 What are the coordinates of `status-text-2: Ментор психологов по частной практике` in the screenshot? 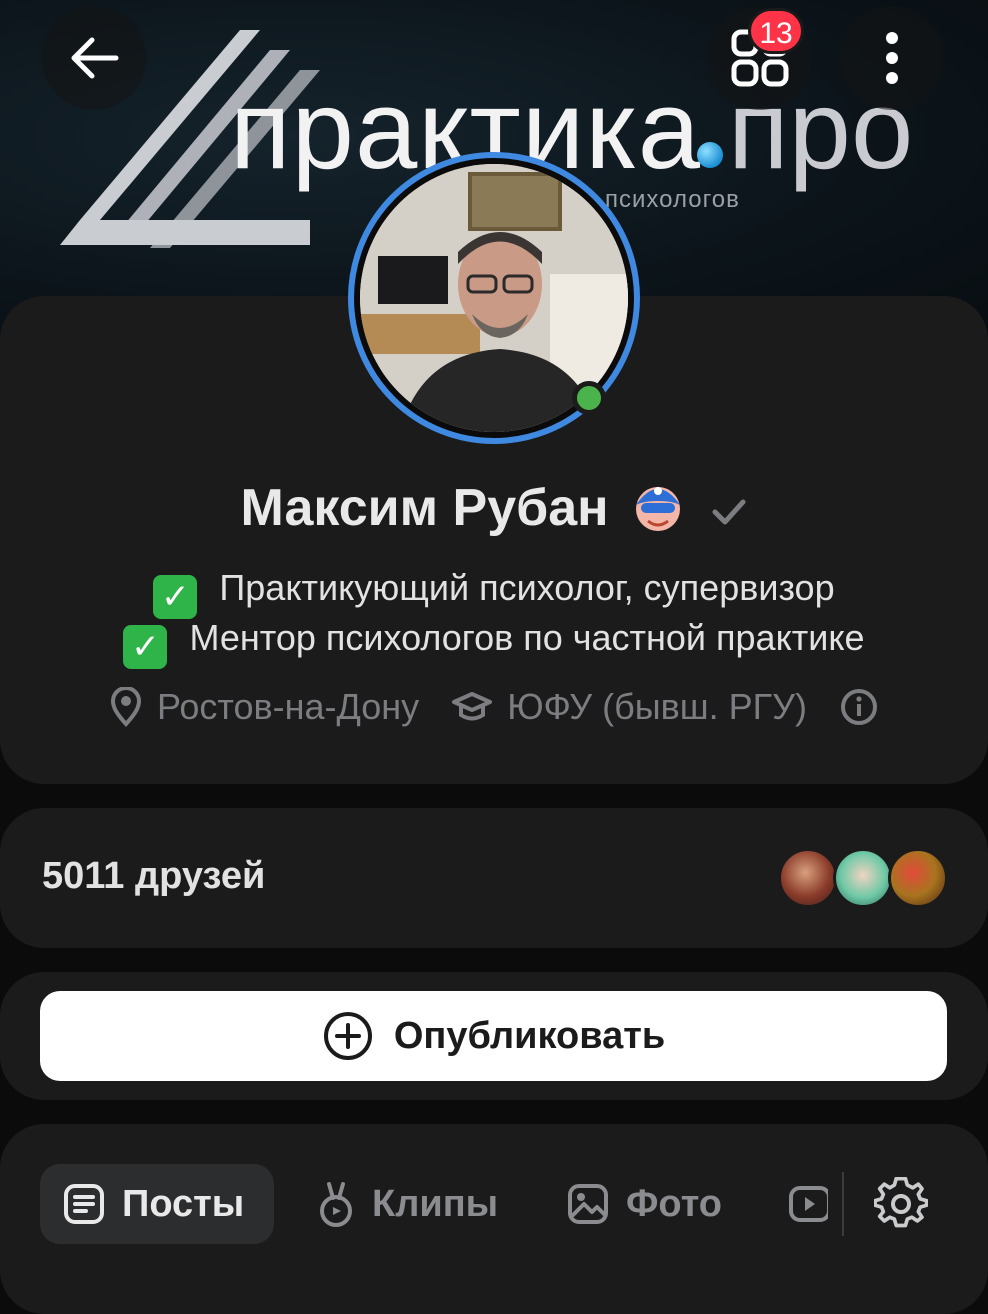 It's located at (527, 637).